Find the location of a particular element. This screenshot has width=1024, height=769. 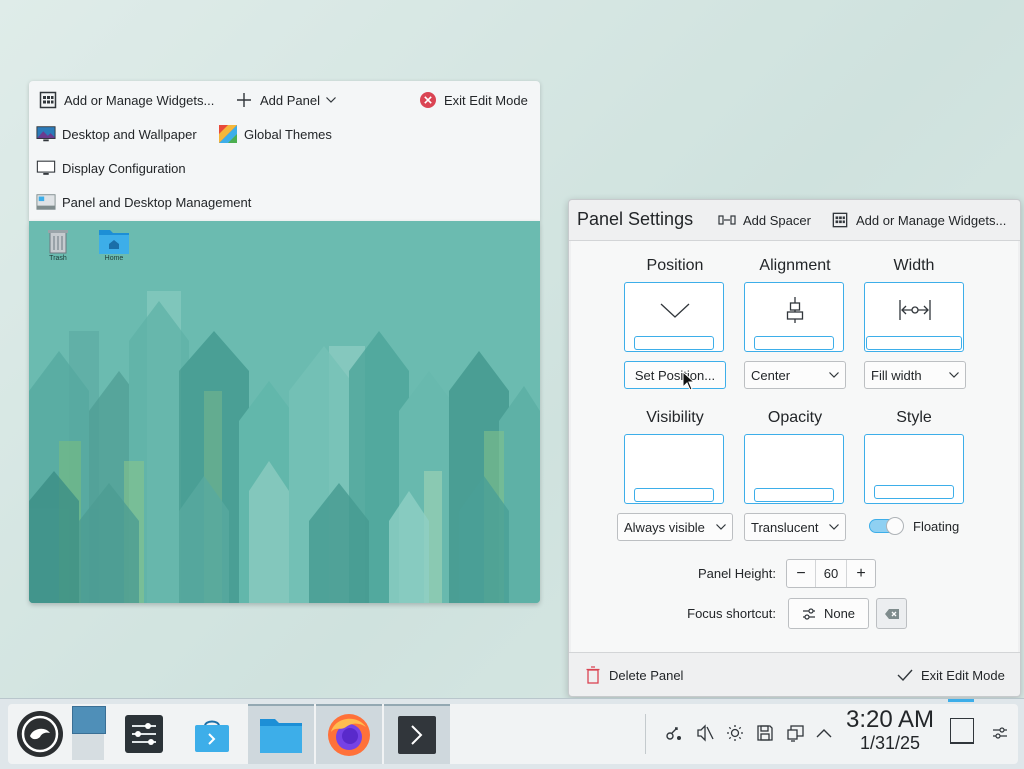

network-tray-button is located at coordinates (674, 733).